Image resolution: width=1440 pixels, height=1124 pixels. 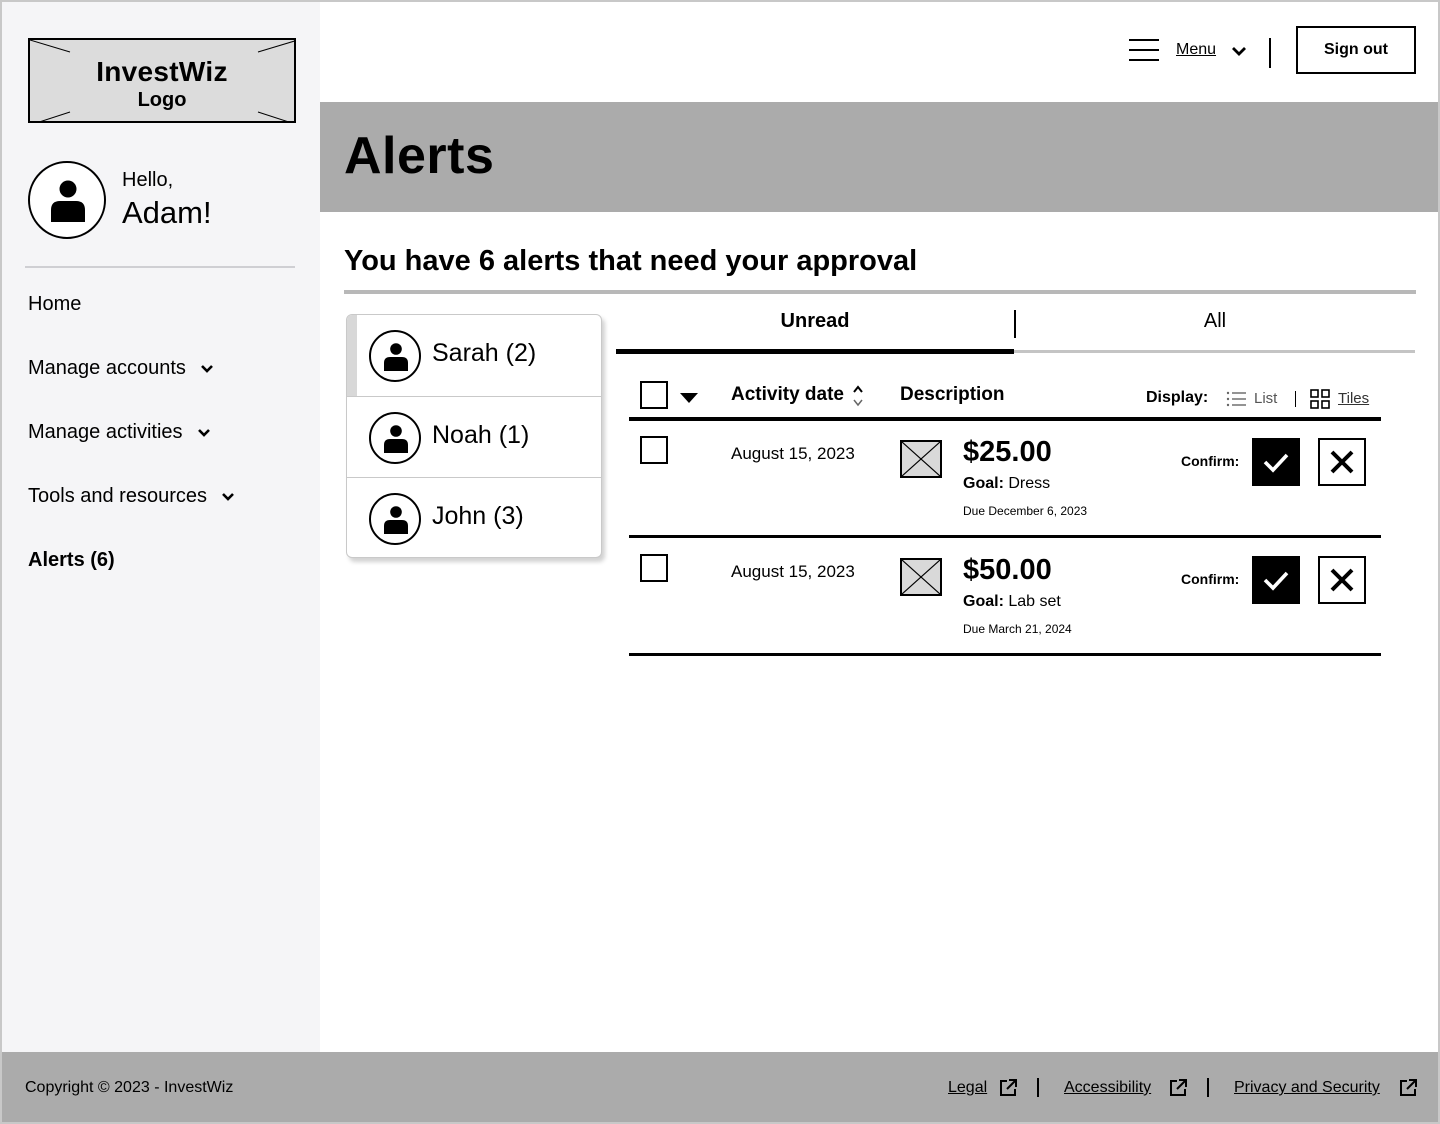 What do you see at coordinates (1017, 629) in the screenshot?
I see `alert-due-date: Due March 21, 2024` at bounding box center [1017, 629].